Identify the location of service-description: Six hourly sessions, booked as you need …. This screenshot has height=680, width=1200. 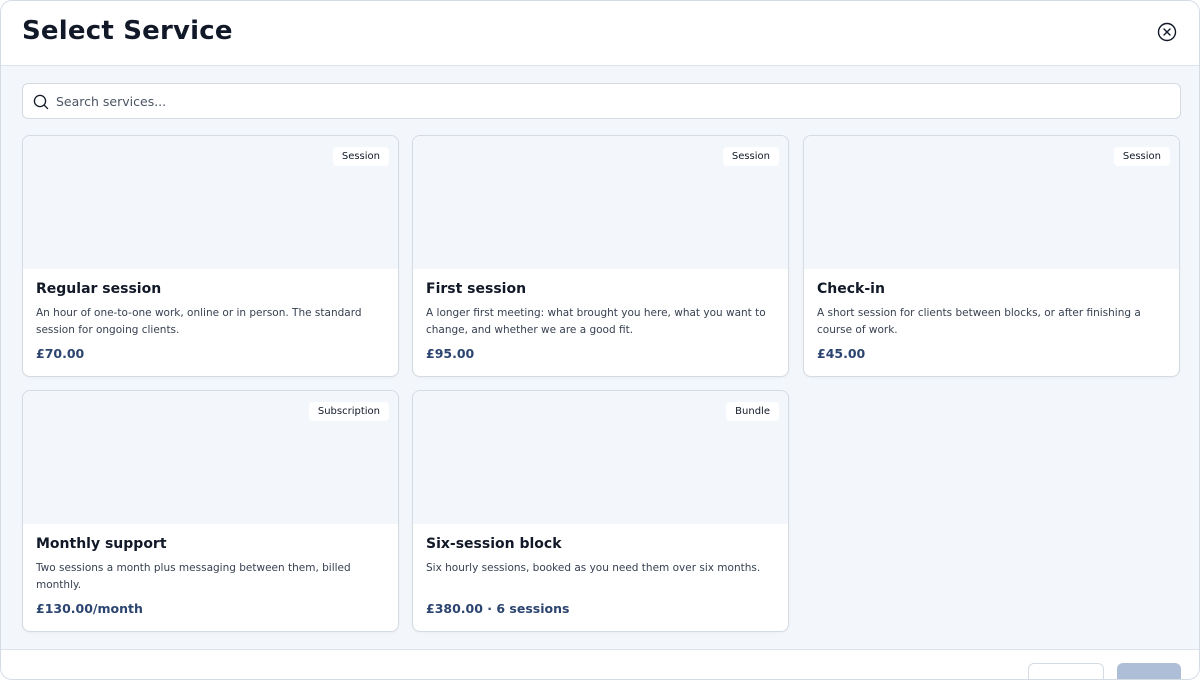
(593, 568).